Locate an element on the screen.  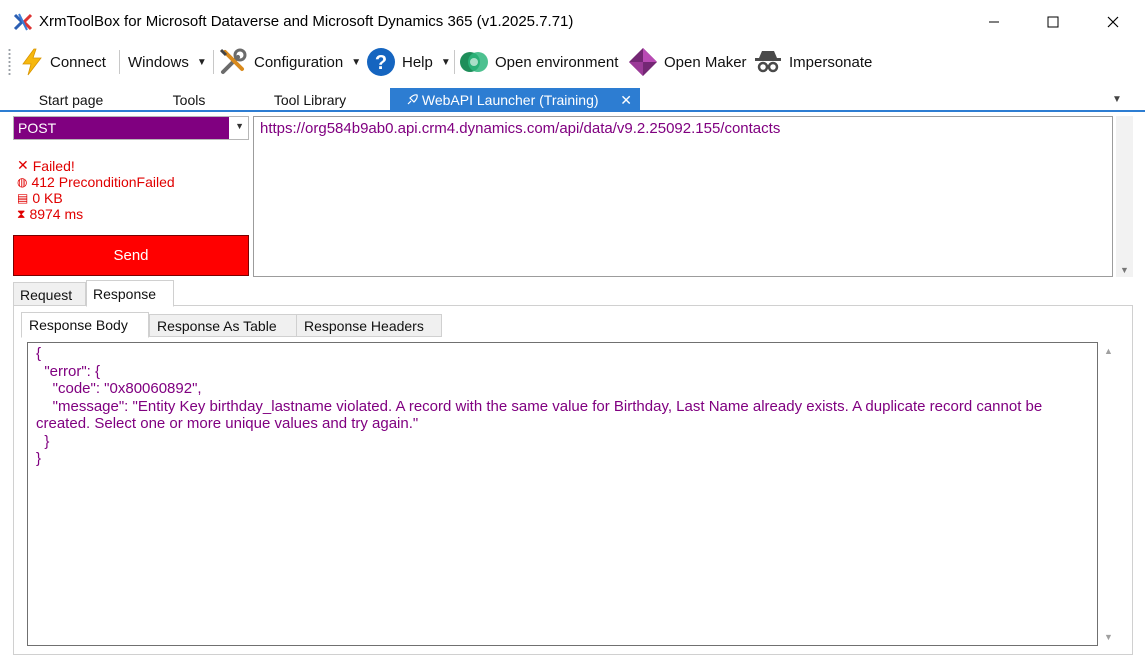
close-window-button is located at coordinates (1113, 22).